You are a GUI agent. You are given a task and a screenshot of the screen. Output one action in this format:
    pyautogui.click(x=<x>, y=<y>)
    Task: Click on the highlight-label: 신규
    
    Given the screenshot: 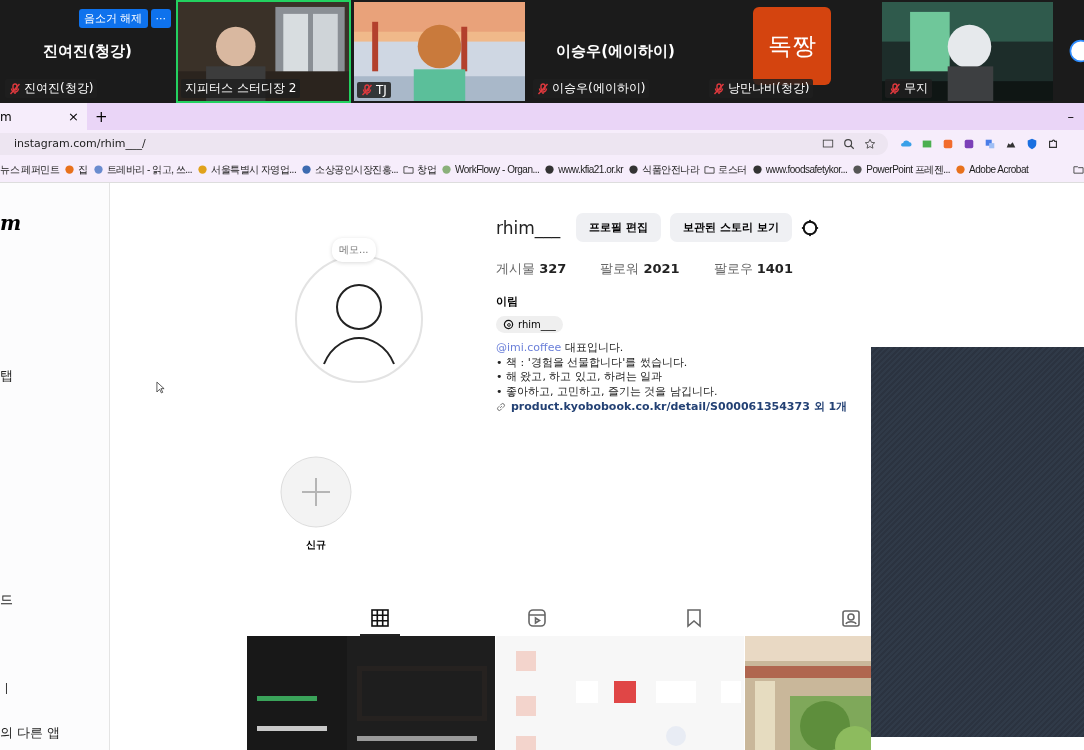 What is the action you would take?
    pyautogui.click(x=316, y=545)
    